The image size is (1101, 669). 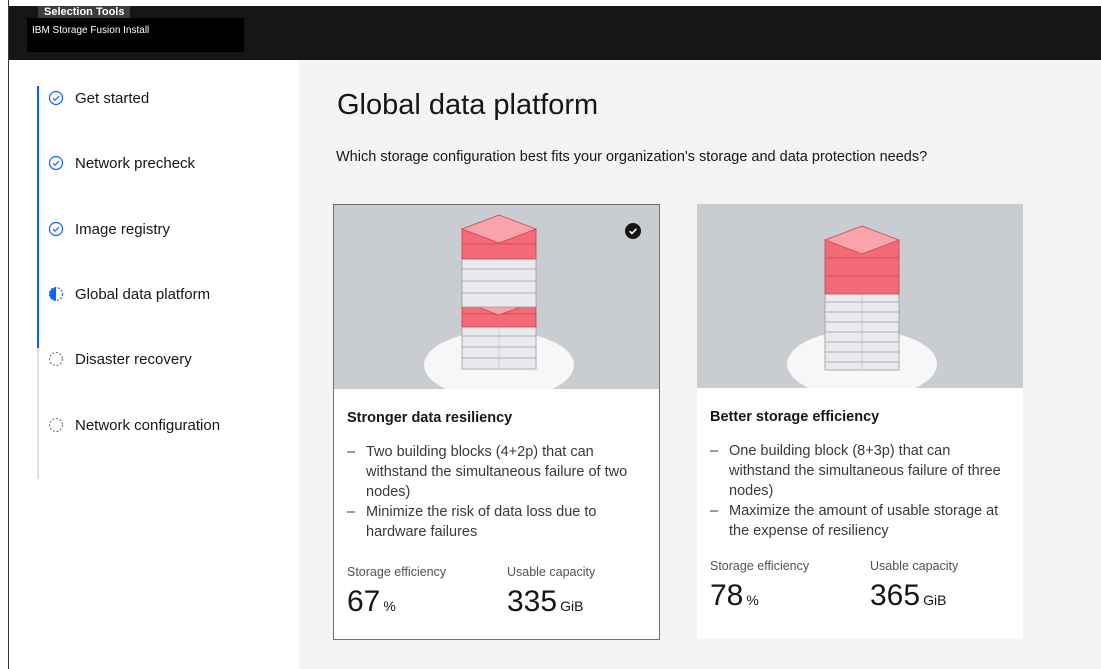 I want to click on option-title: Stronger data resiliency, so click(x=430, y=418).